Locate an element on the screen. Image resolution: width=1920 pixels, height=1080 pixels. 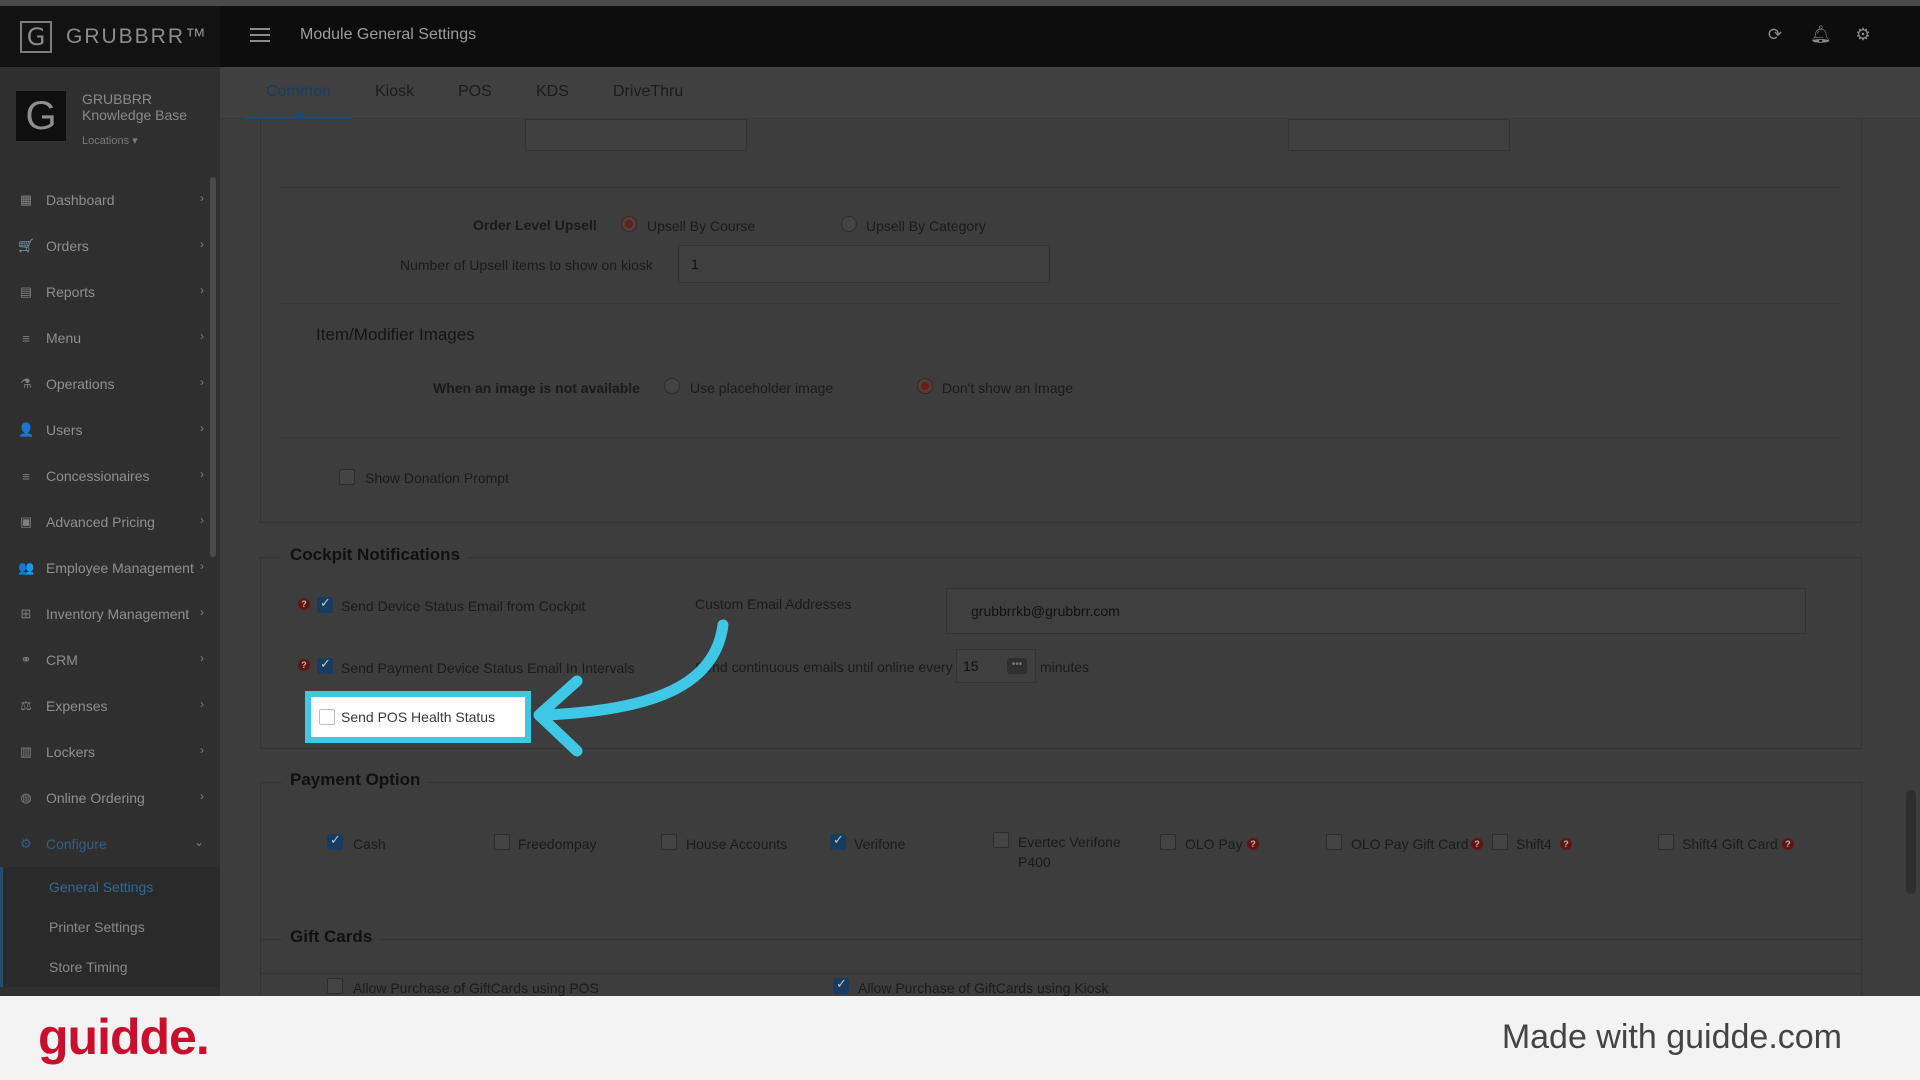
custom-email-input: grubbrrkb@grubbrr.com is located at coordinates (1376, 611).